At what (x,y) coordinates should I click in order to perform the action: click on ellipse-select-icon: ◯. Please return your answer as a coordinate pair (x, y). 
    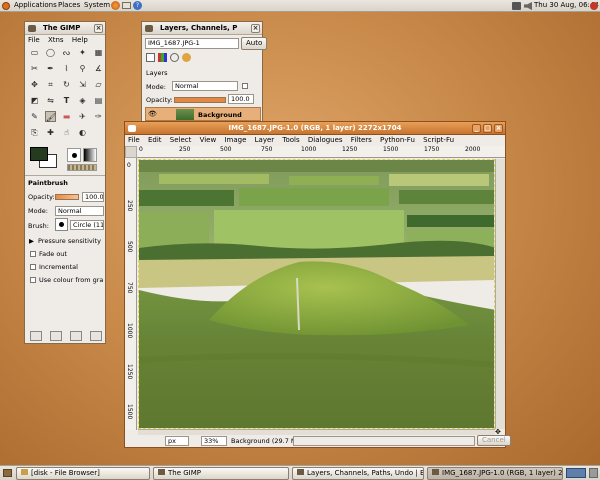
    Looking at the image, I should click on (50, 52).